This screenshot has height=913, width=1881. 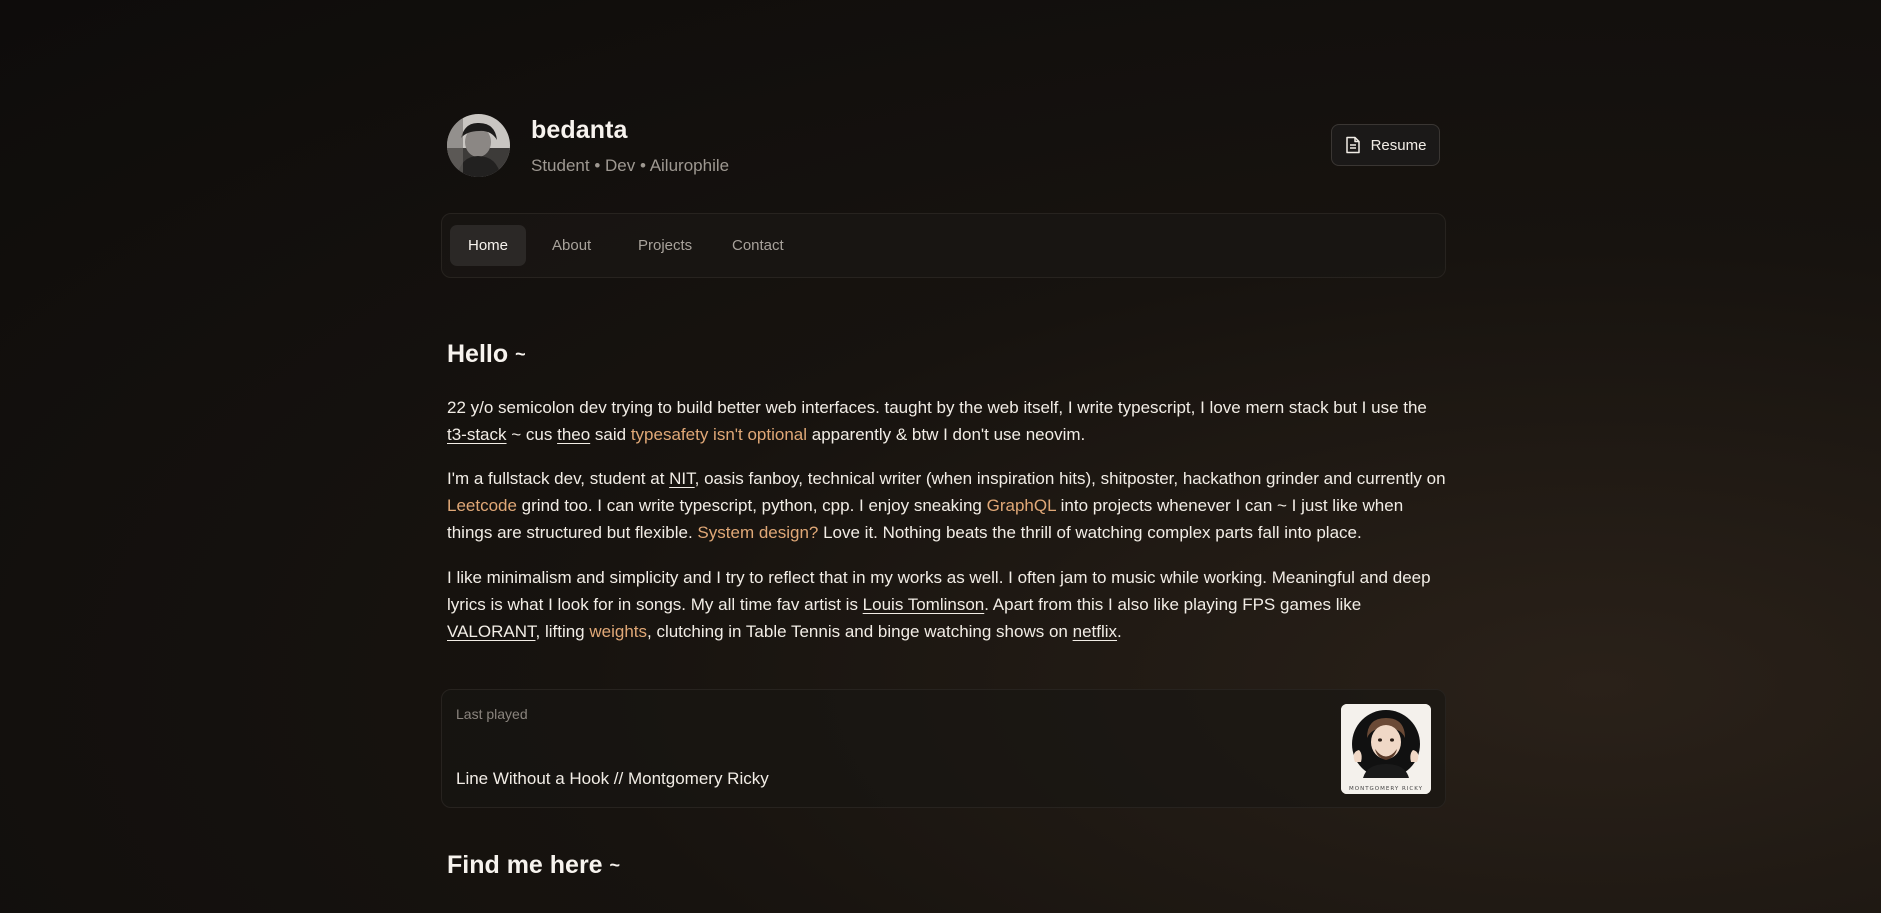 What do you see at coordinates (1386, 789) in the screenshot?
I see `album-caption: MONTGOMERY RICKY` at bounding box center [1386, 789].